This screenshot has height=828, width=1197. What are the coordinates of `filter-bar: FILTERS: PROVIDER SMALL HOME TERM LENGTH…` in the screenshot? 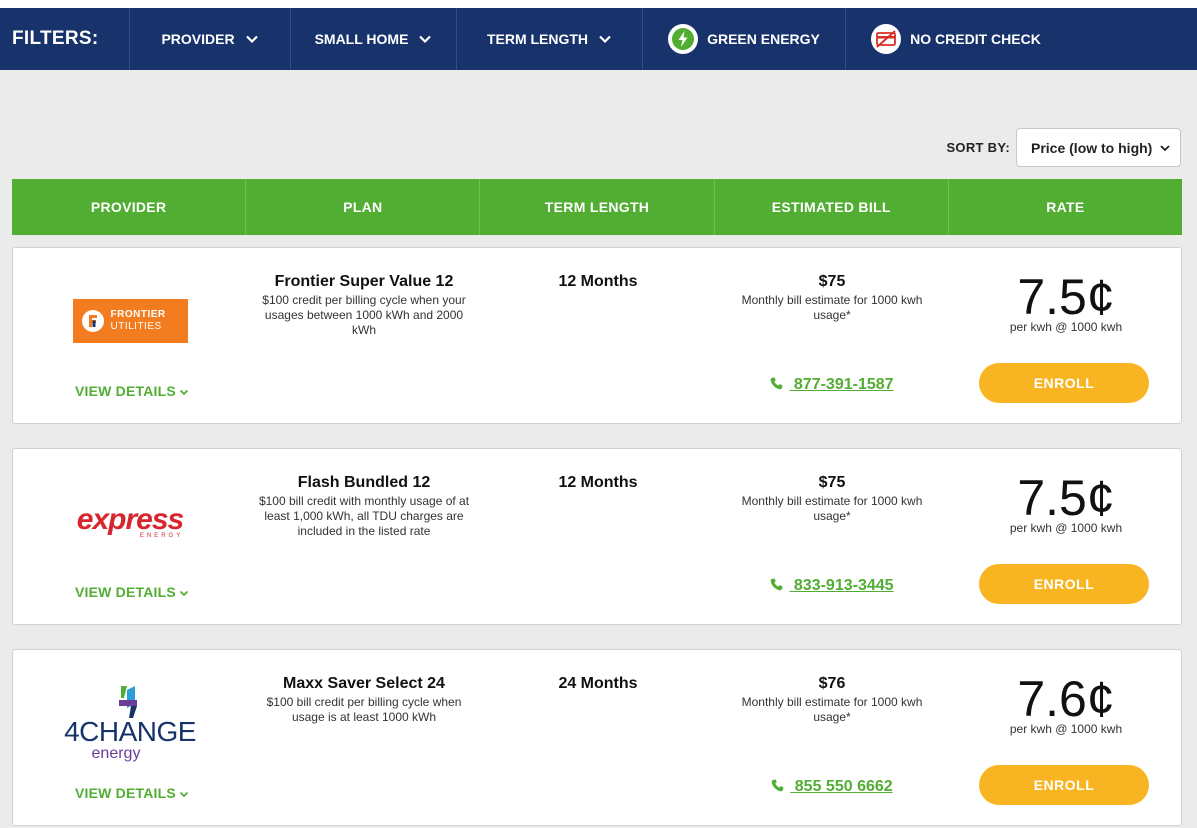 It's located at (598, 39).